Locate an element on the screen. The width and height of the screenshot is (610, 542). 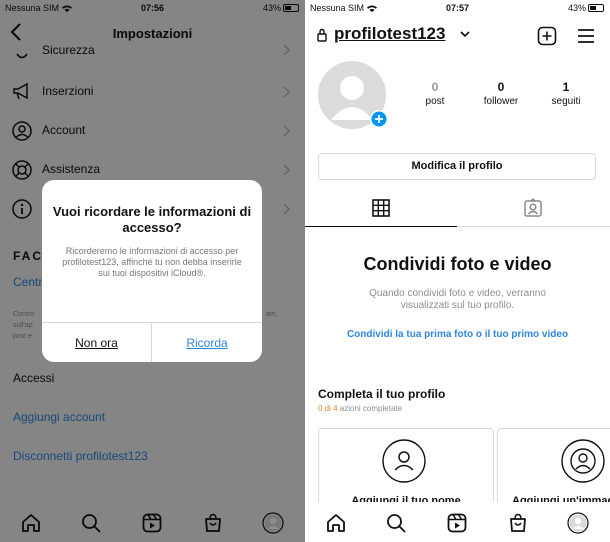
stat-followers: 0 follower is located at coordinates (501, 93).